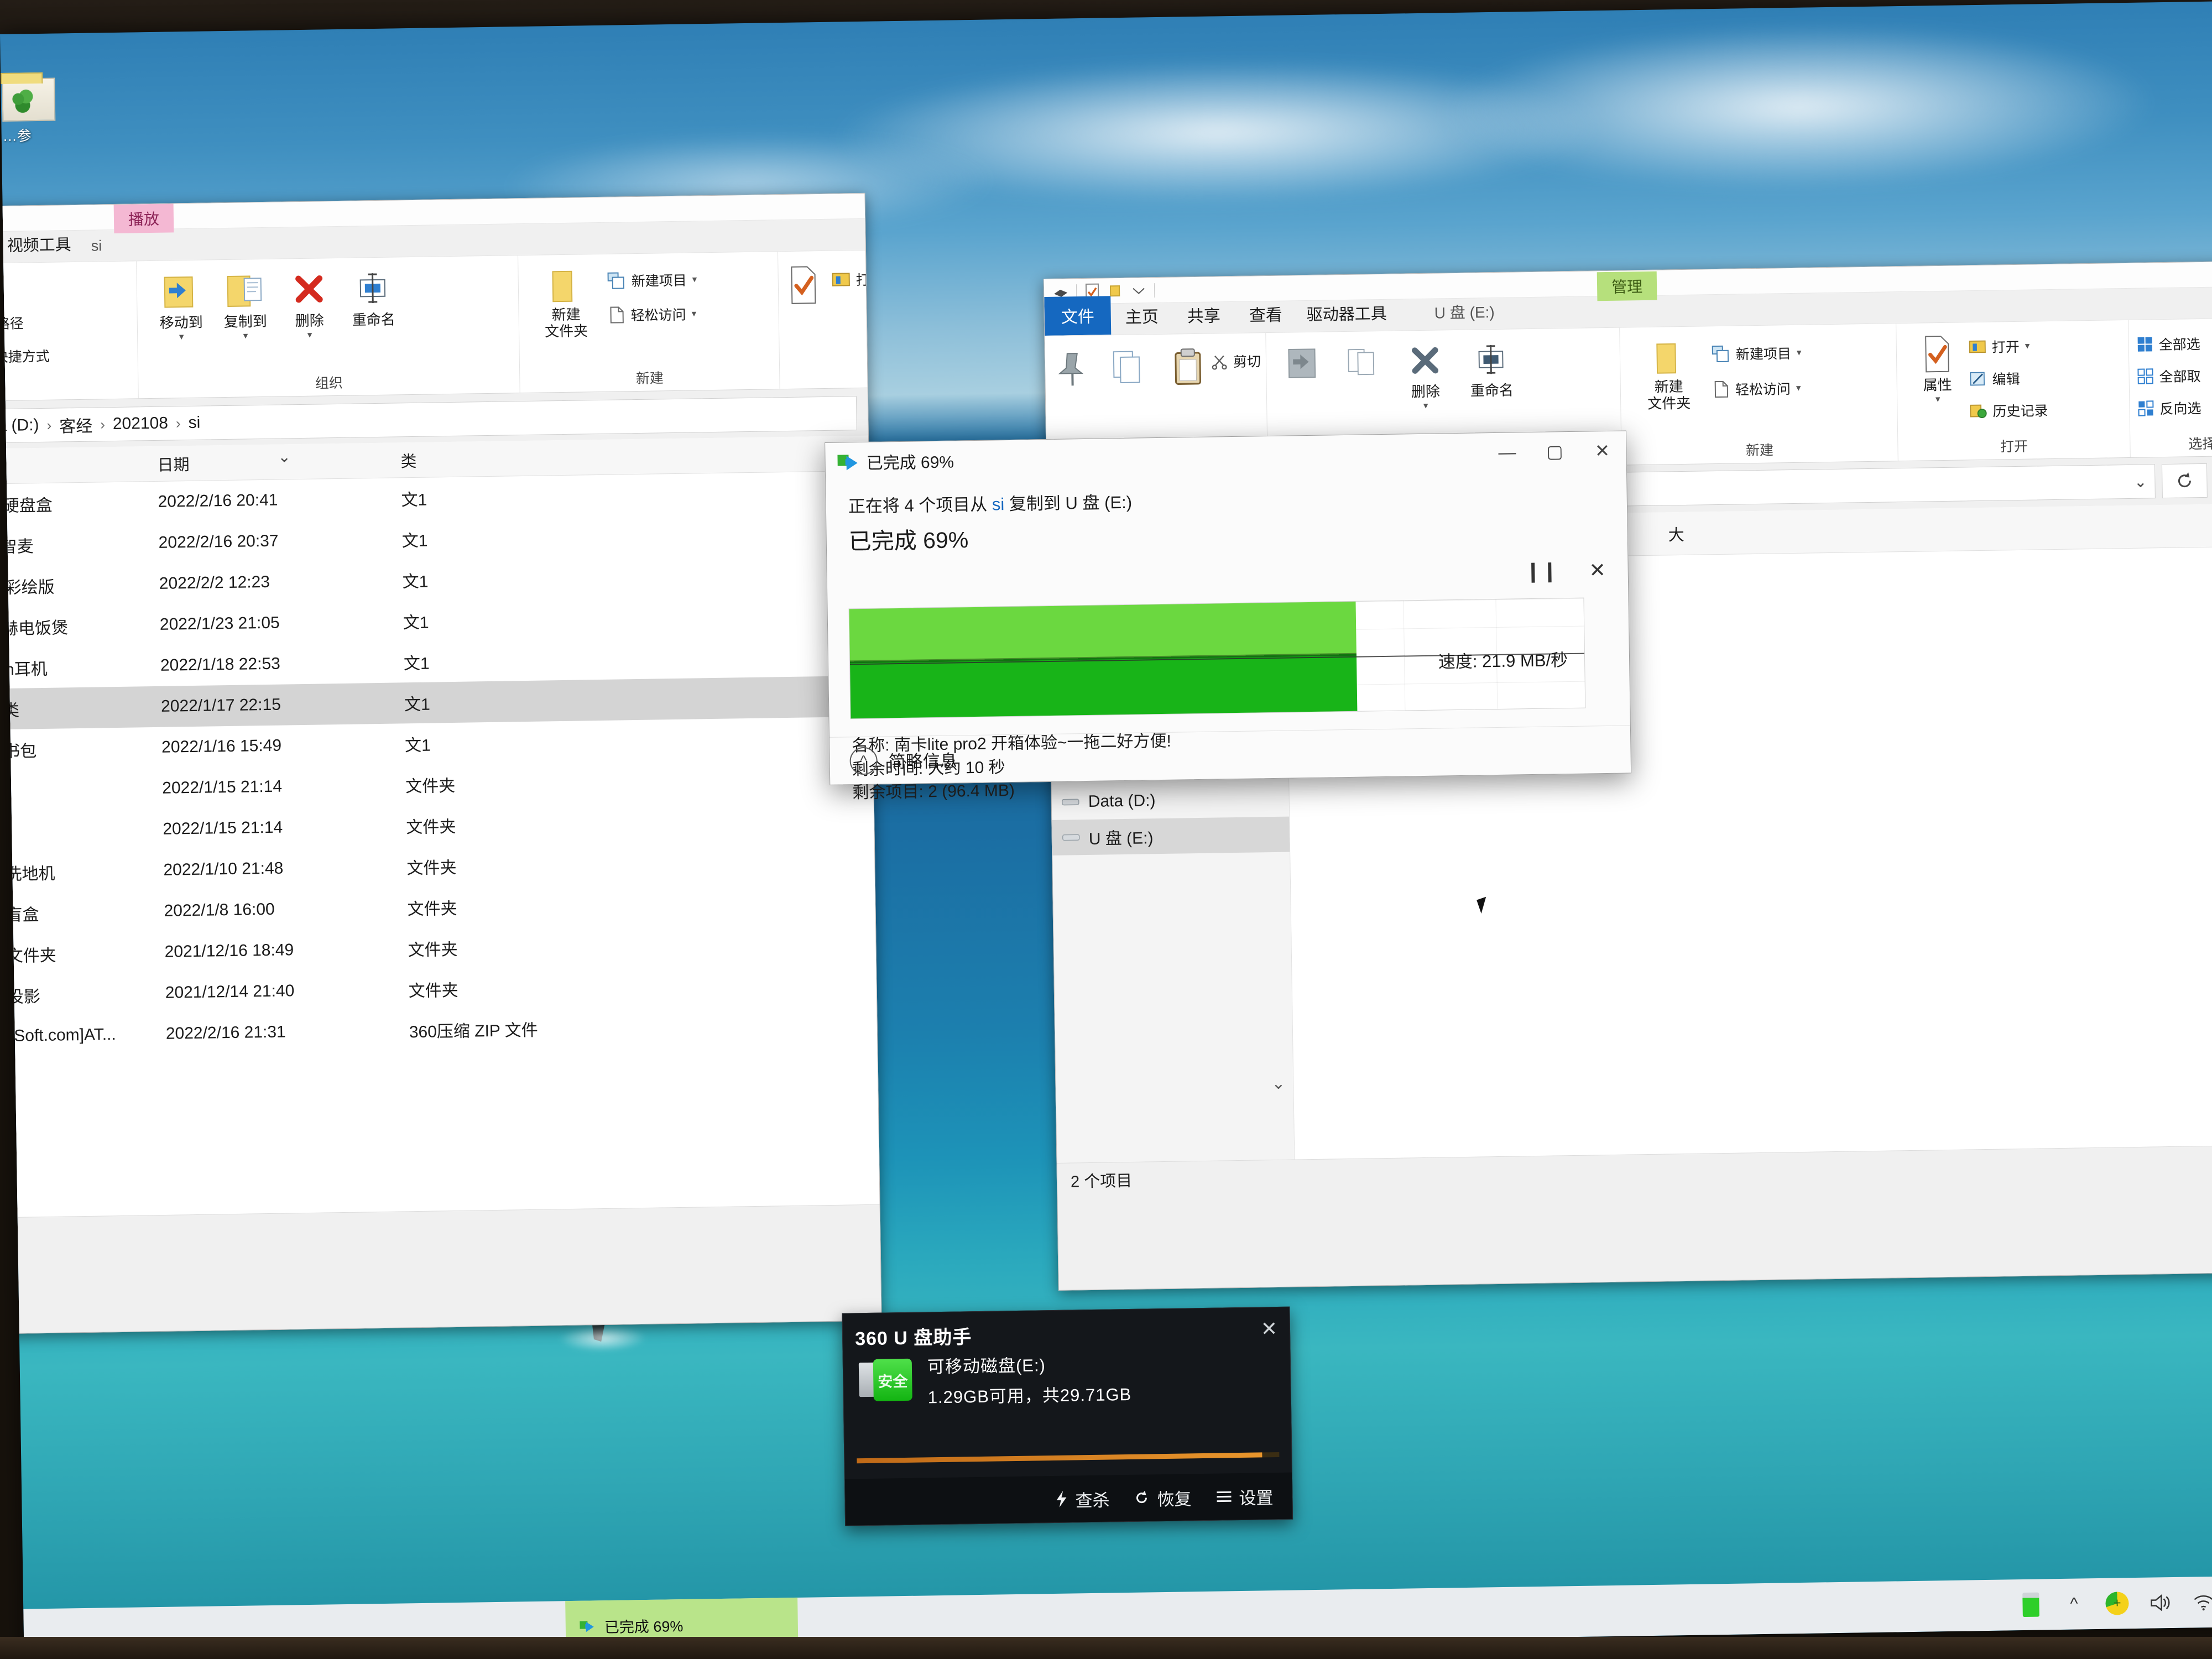  I want to click on volume-icon, so click(2161, 1603).